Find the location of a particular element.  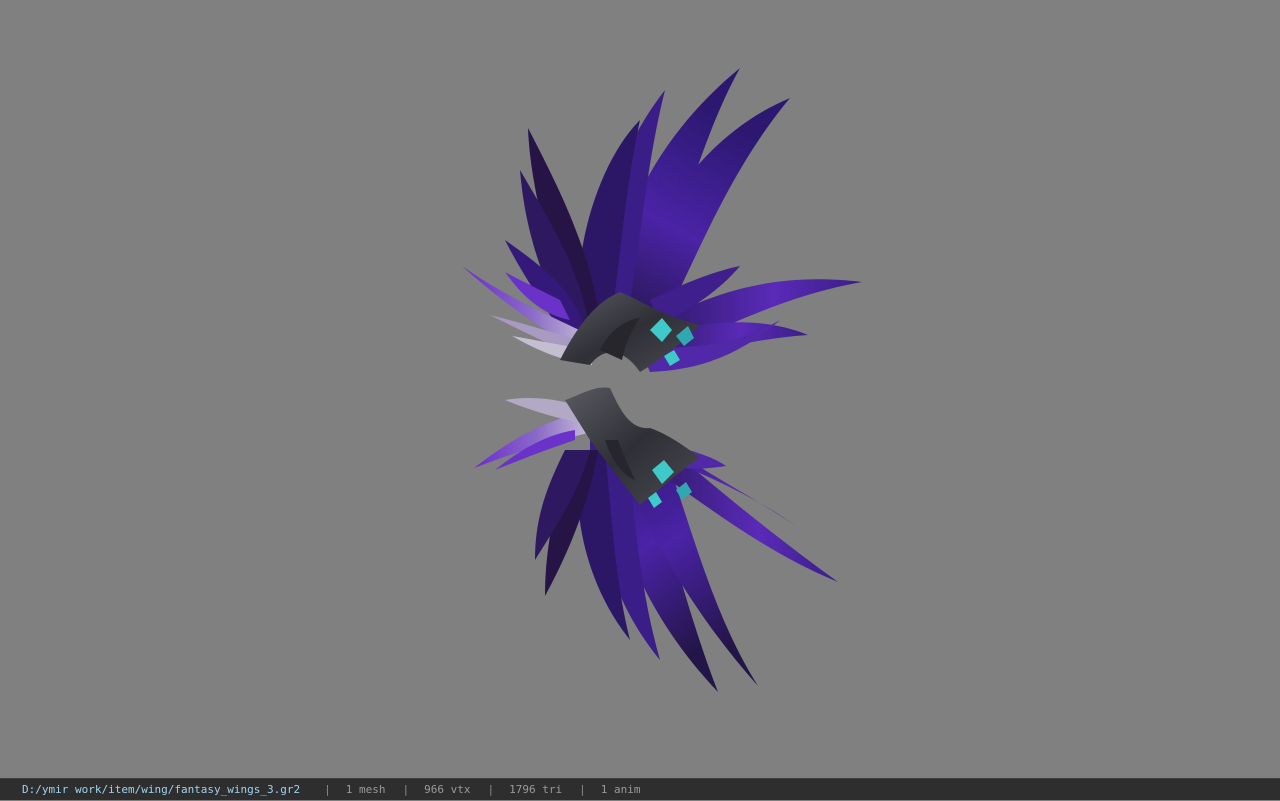

lower-wing is located at coordinates (656, 539).